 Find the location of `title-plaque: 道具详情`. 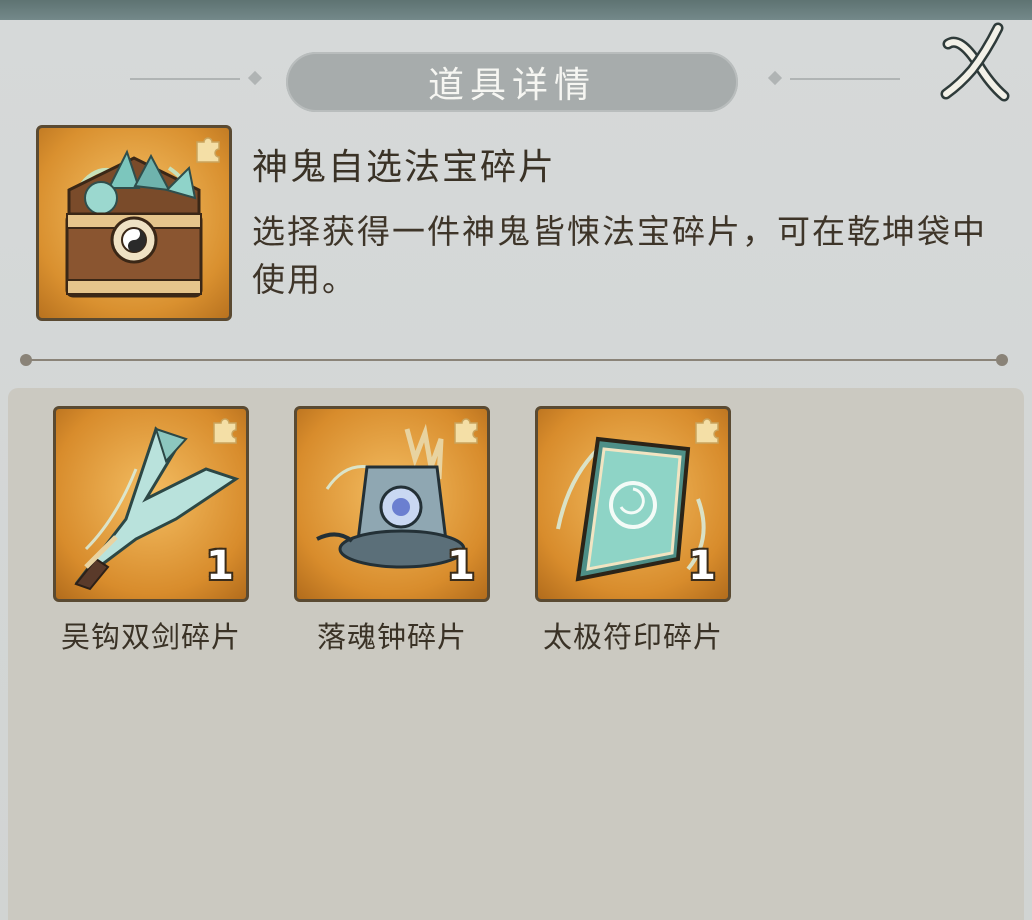

title-plaque: 道具详情 is located at coordinates (512, 82).